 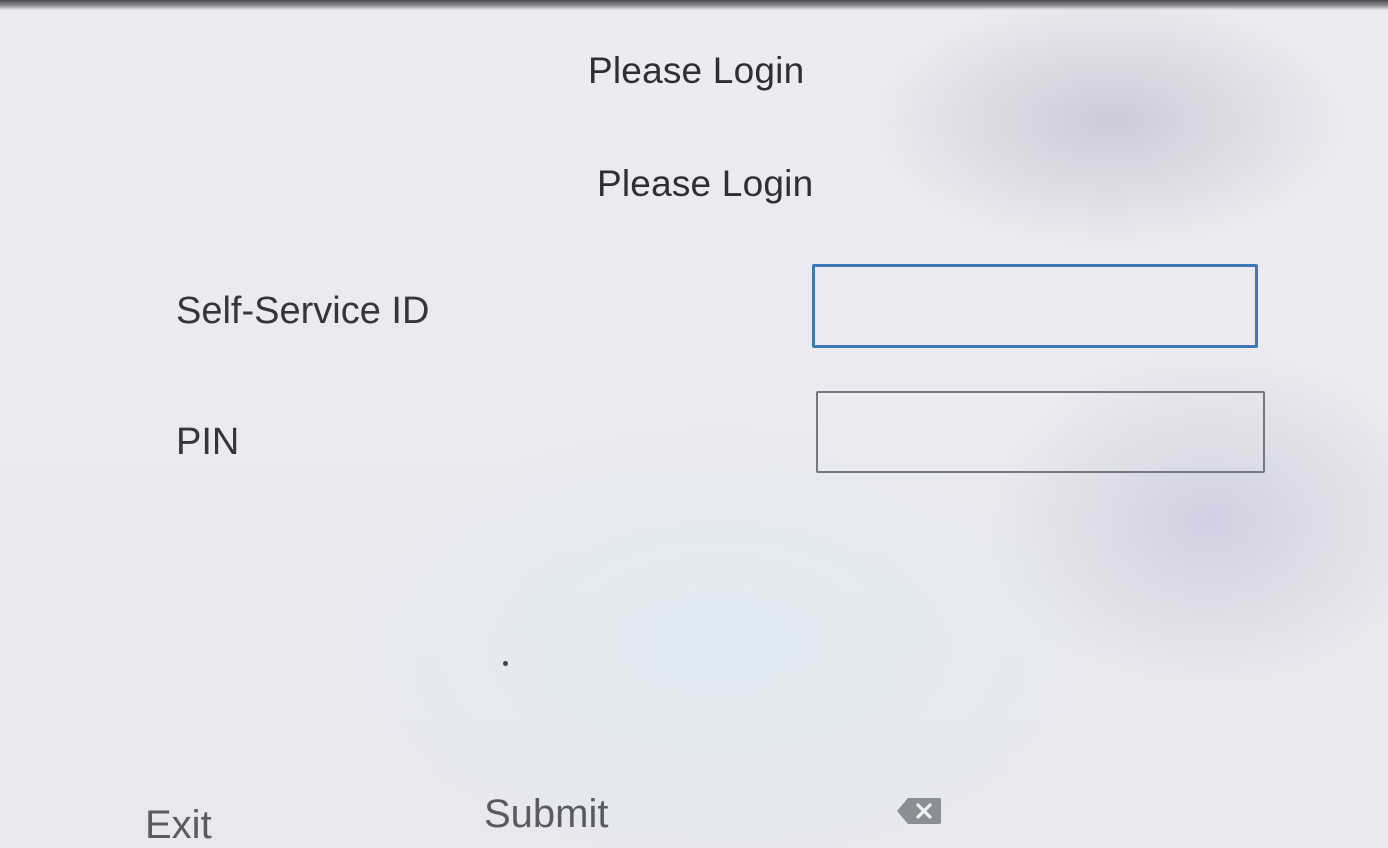 I want to click on pin-label: PIN, so click(x=208, y=442).